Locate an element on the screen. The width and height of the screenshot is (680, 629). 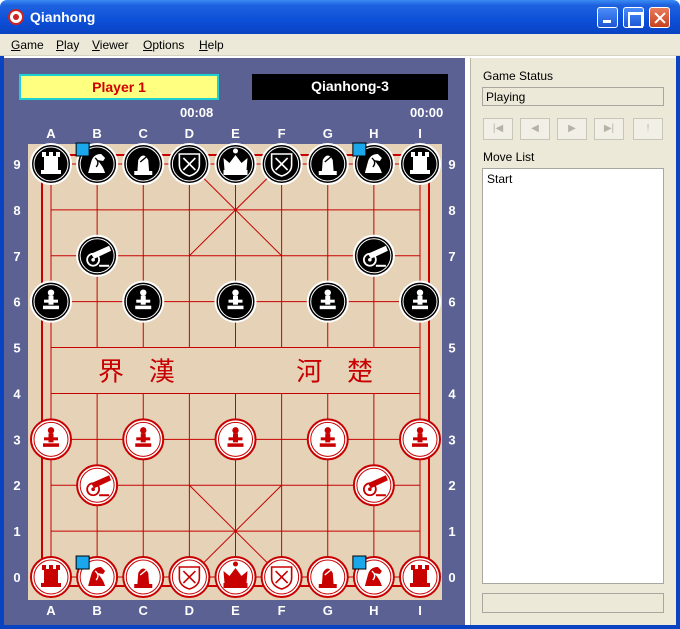
last-move-button: ▶| is located at coordinates (609, 129).